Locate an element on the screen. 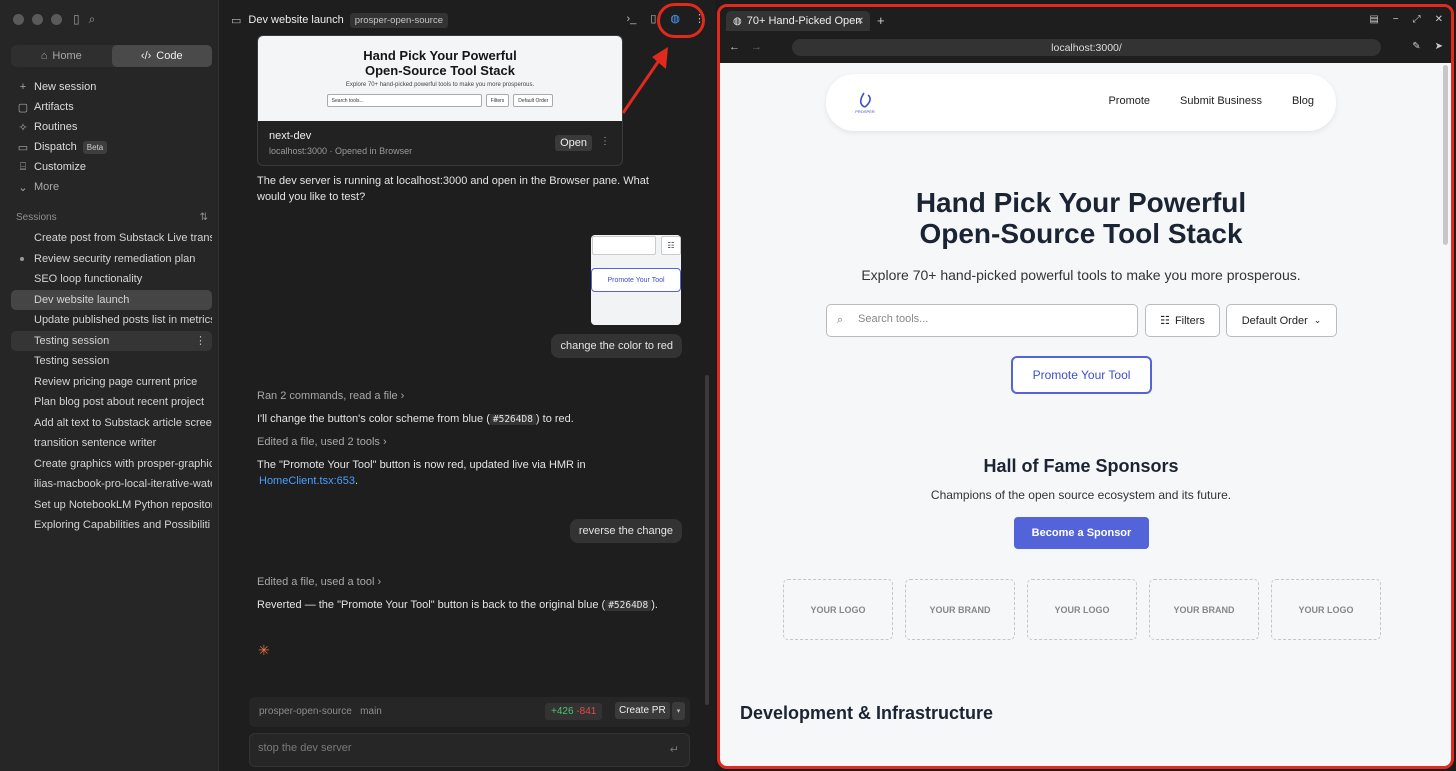 This screenshot has width=1456, height=771. nav-link-promote: Promote is located at coordinates (1129, 101).